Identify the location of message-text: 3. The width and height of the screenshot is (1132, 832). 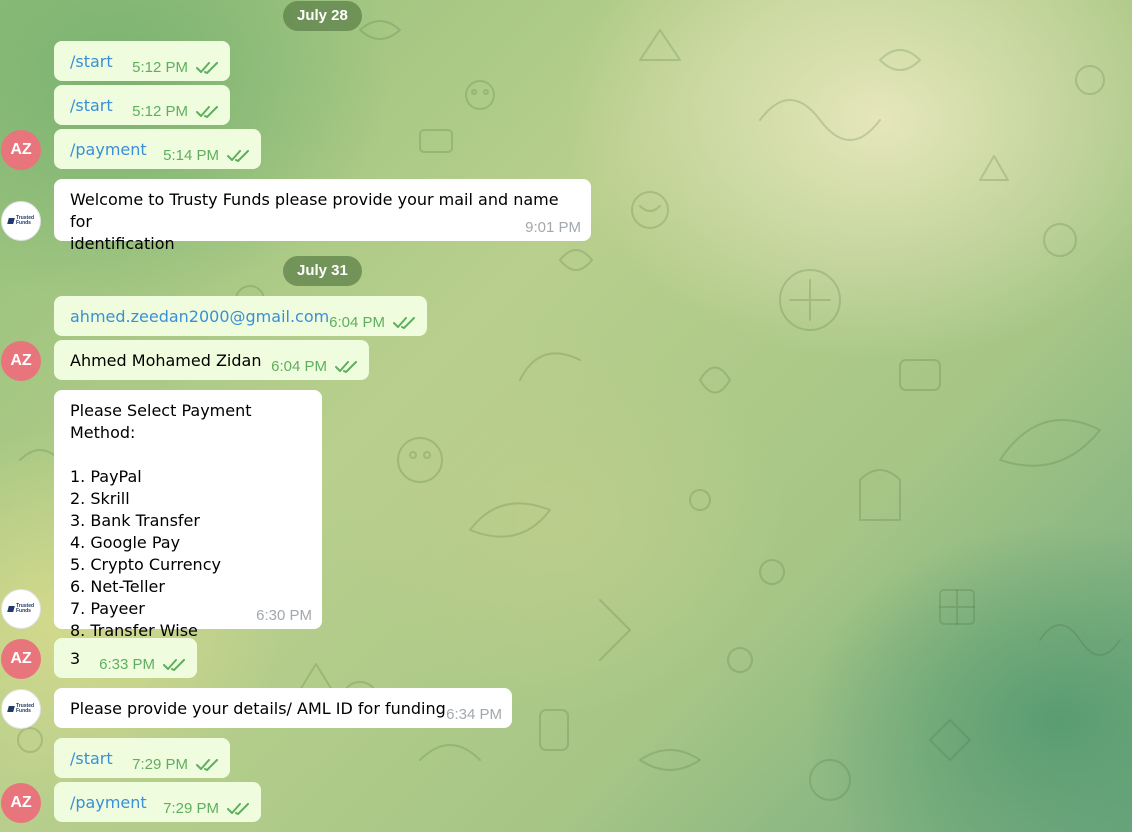
(75, 658).